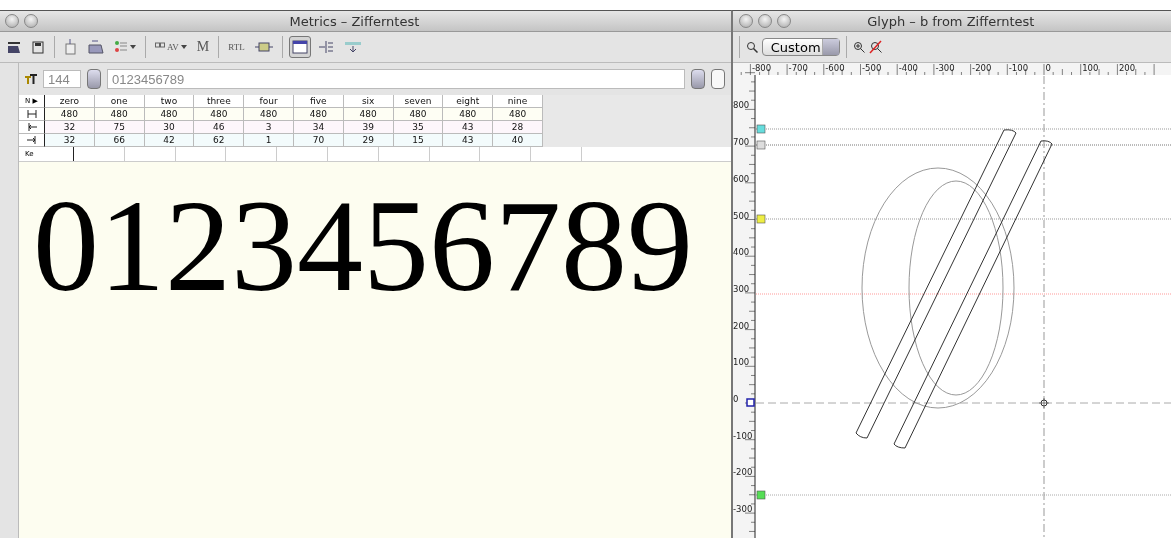 The width and height of the screenshot is (1171, 538). I want to click on column-header: one, so click(119, 101).